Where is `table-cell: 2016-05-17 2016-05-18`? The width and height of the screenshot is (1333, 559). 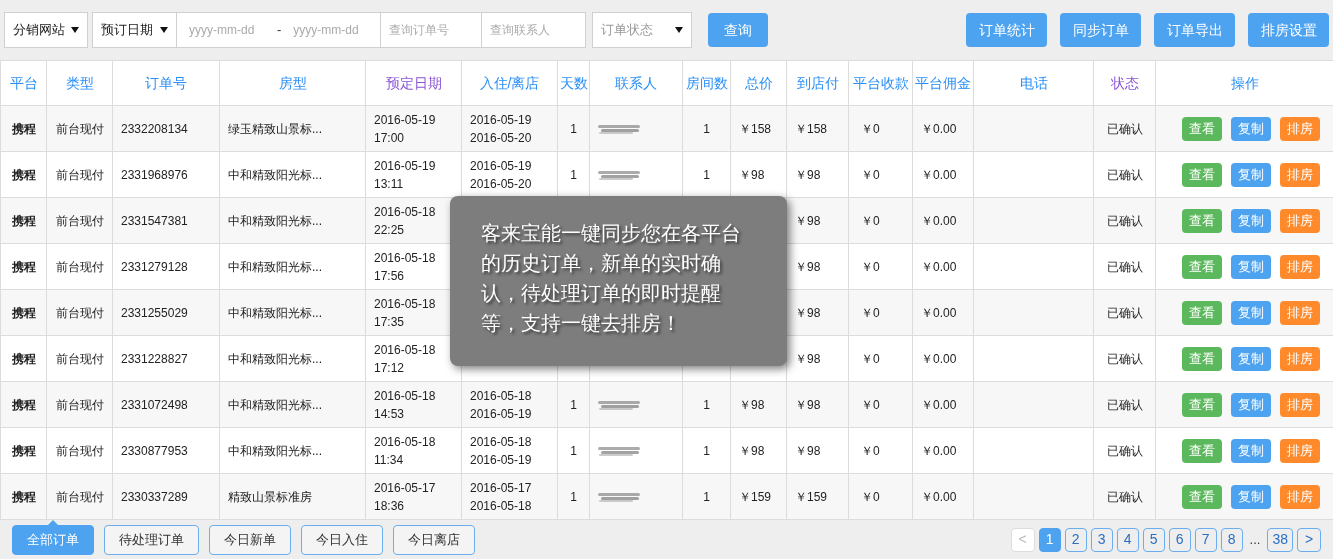 table-cell: 2016-05-17 2016-05-18 is located at coordinates (509, 496).